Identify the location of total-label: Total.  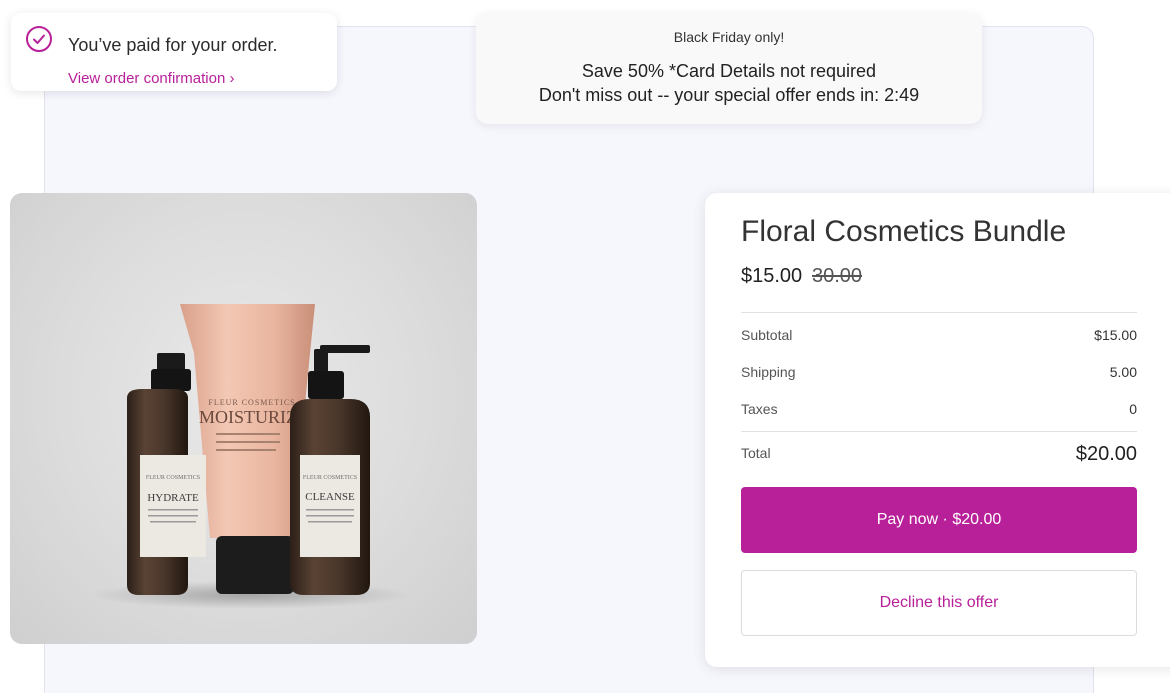
(756, 453).